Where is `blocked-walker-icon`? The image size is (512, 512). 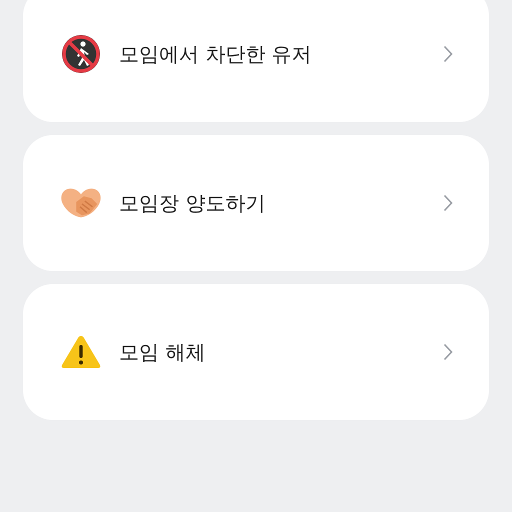
blocked-walker-icon is located at coordinates (81, 54).